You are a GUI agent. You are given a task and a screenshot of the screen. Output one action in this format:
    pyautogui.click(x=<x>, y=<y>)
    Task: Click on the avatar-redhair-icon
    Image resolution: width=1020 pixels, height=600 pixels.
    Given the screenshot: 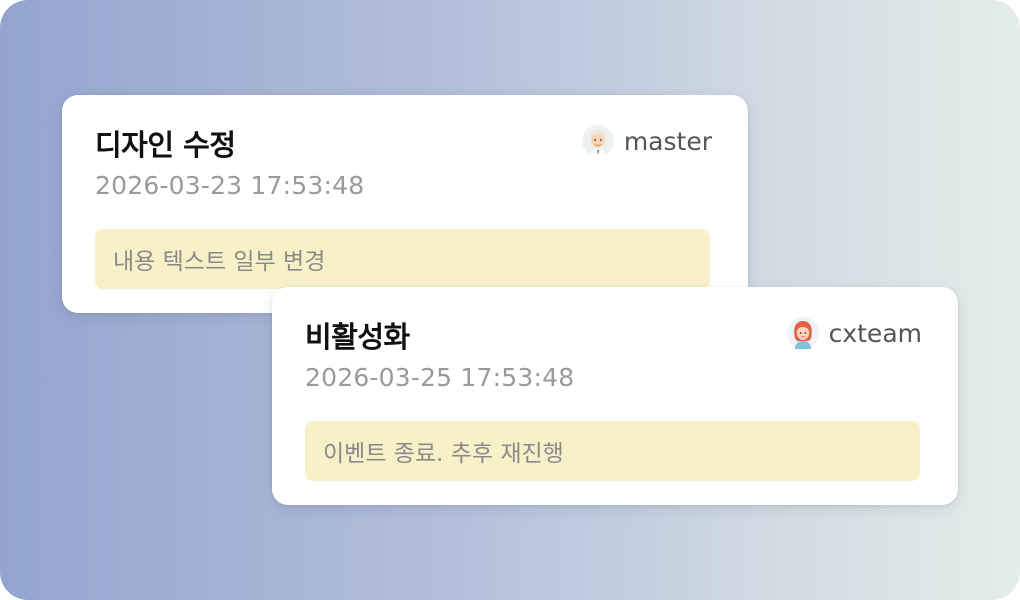 What is the action you would take?
    pyautogui.click(x=802, y=333)
    